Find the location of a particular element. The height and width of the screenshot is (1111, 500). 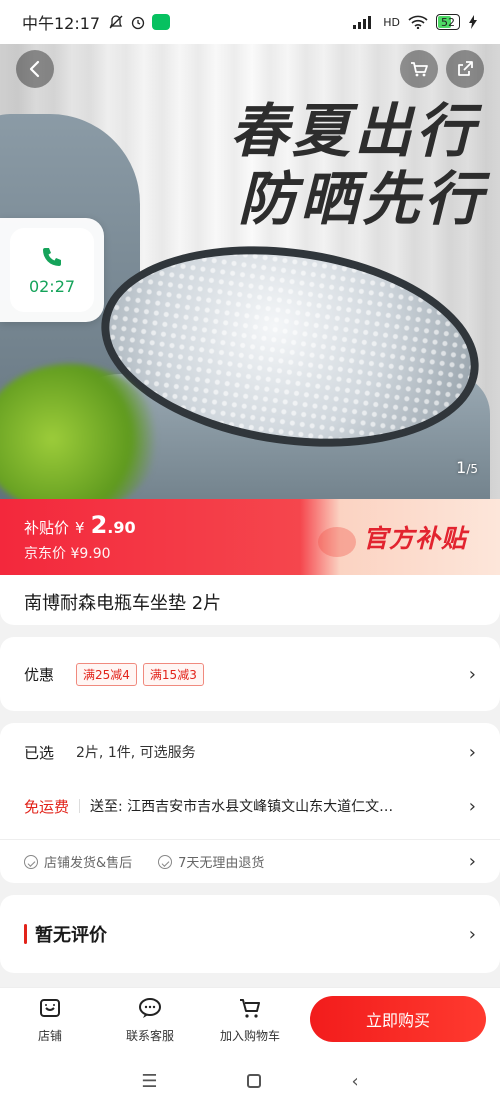

status-time: 中午12:17 is located at coordinates (61, 23).